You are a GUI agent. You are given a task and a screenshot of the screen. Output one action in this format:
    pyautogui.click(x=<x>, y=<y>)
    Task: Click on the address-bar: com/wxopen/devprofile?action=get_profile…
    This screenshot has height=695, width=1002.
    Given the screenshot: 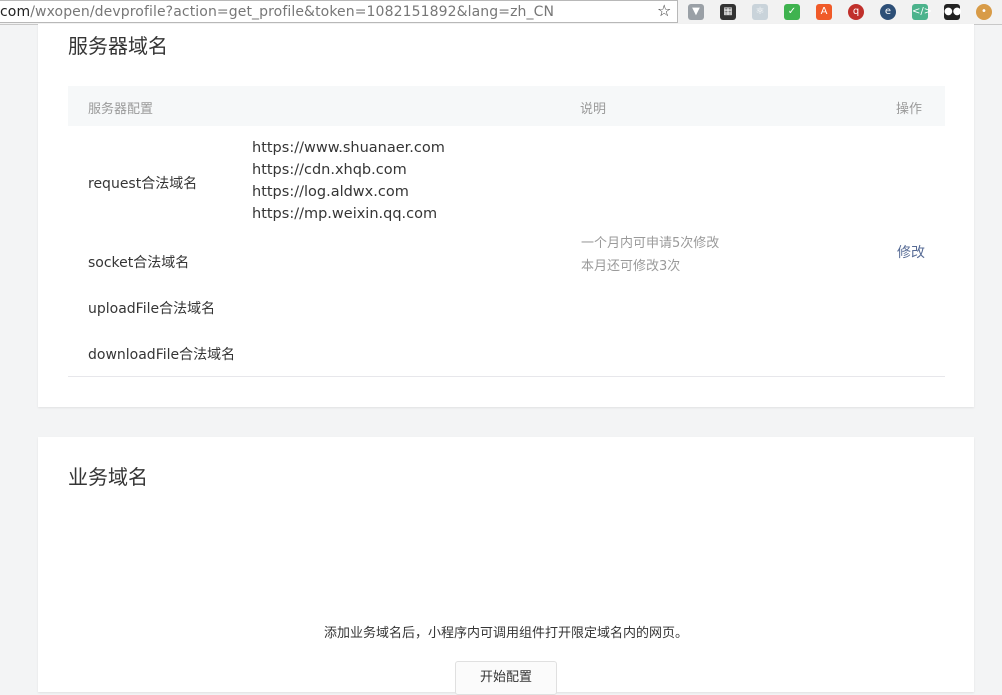 What is the action you would take?
    pyautogui.click(x=339, y=11)
    